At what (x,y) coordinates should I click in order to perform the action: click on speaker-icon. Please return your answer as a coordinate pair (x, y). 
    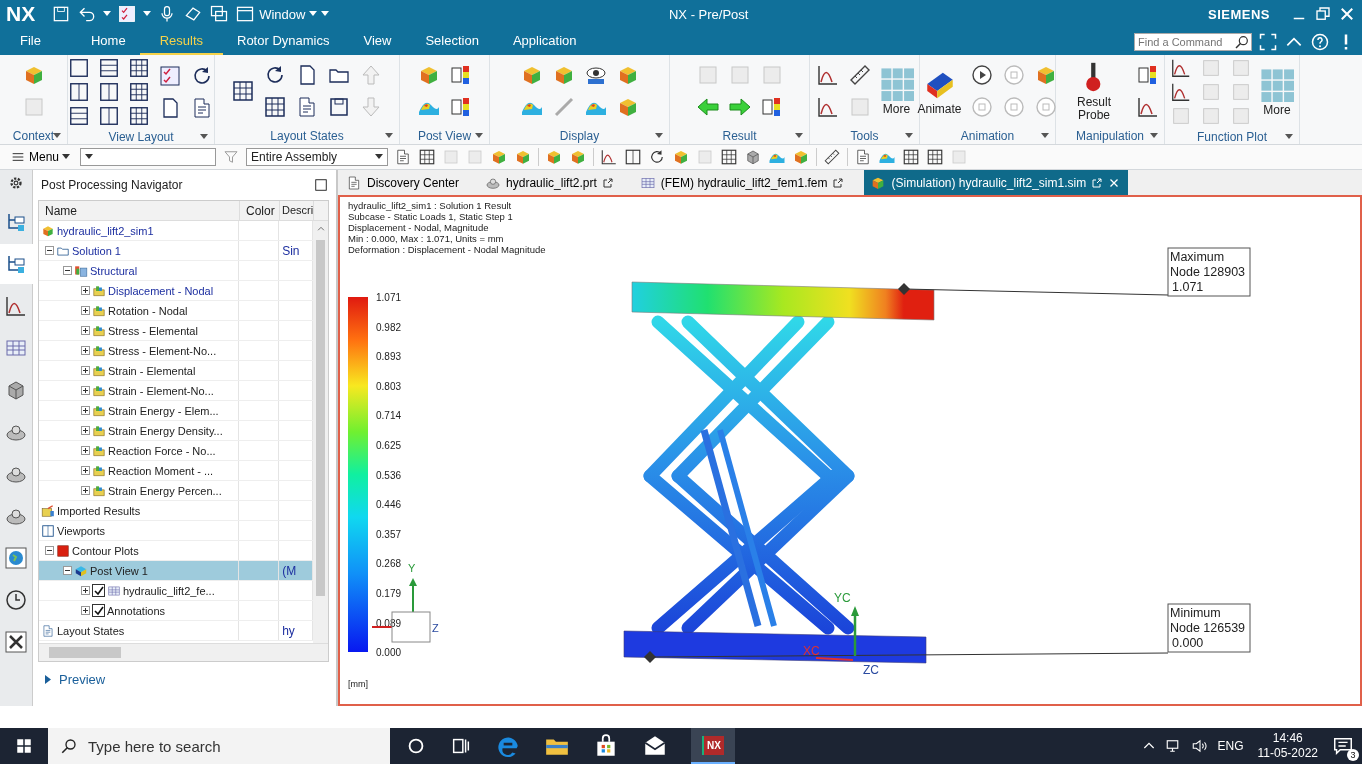
    Looking at the image, I should click on (1200, 746).